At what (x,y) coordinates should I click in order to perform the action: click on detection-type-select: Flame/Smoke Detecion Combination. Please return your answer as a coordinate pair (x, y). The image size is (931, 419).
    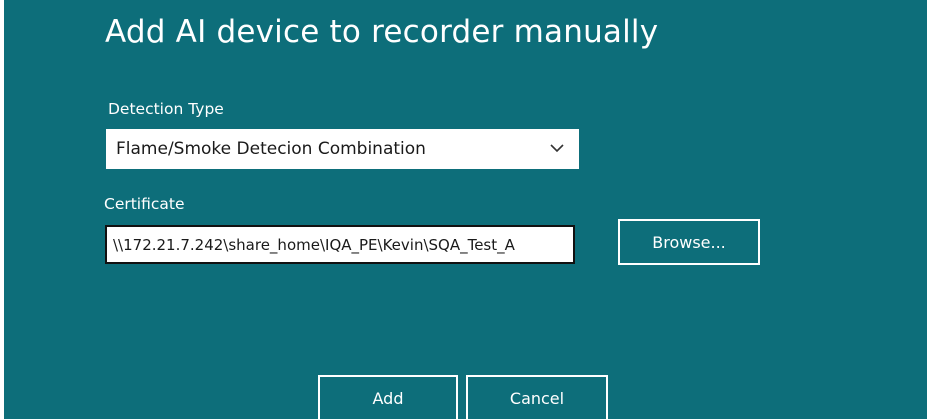
    Looking at the image, I should click on (342, 149).